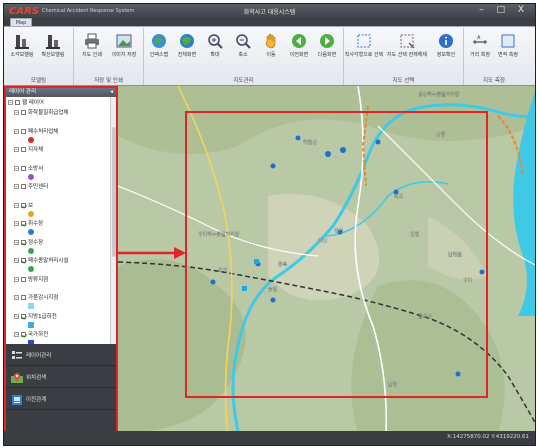 Image resolution: width=538 pixels, height=448 pixels. Describe the element at coordinates (271, 49) in the screenshot. I see `pan-button: 이동` at that location.